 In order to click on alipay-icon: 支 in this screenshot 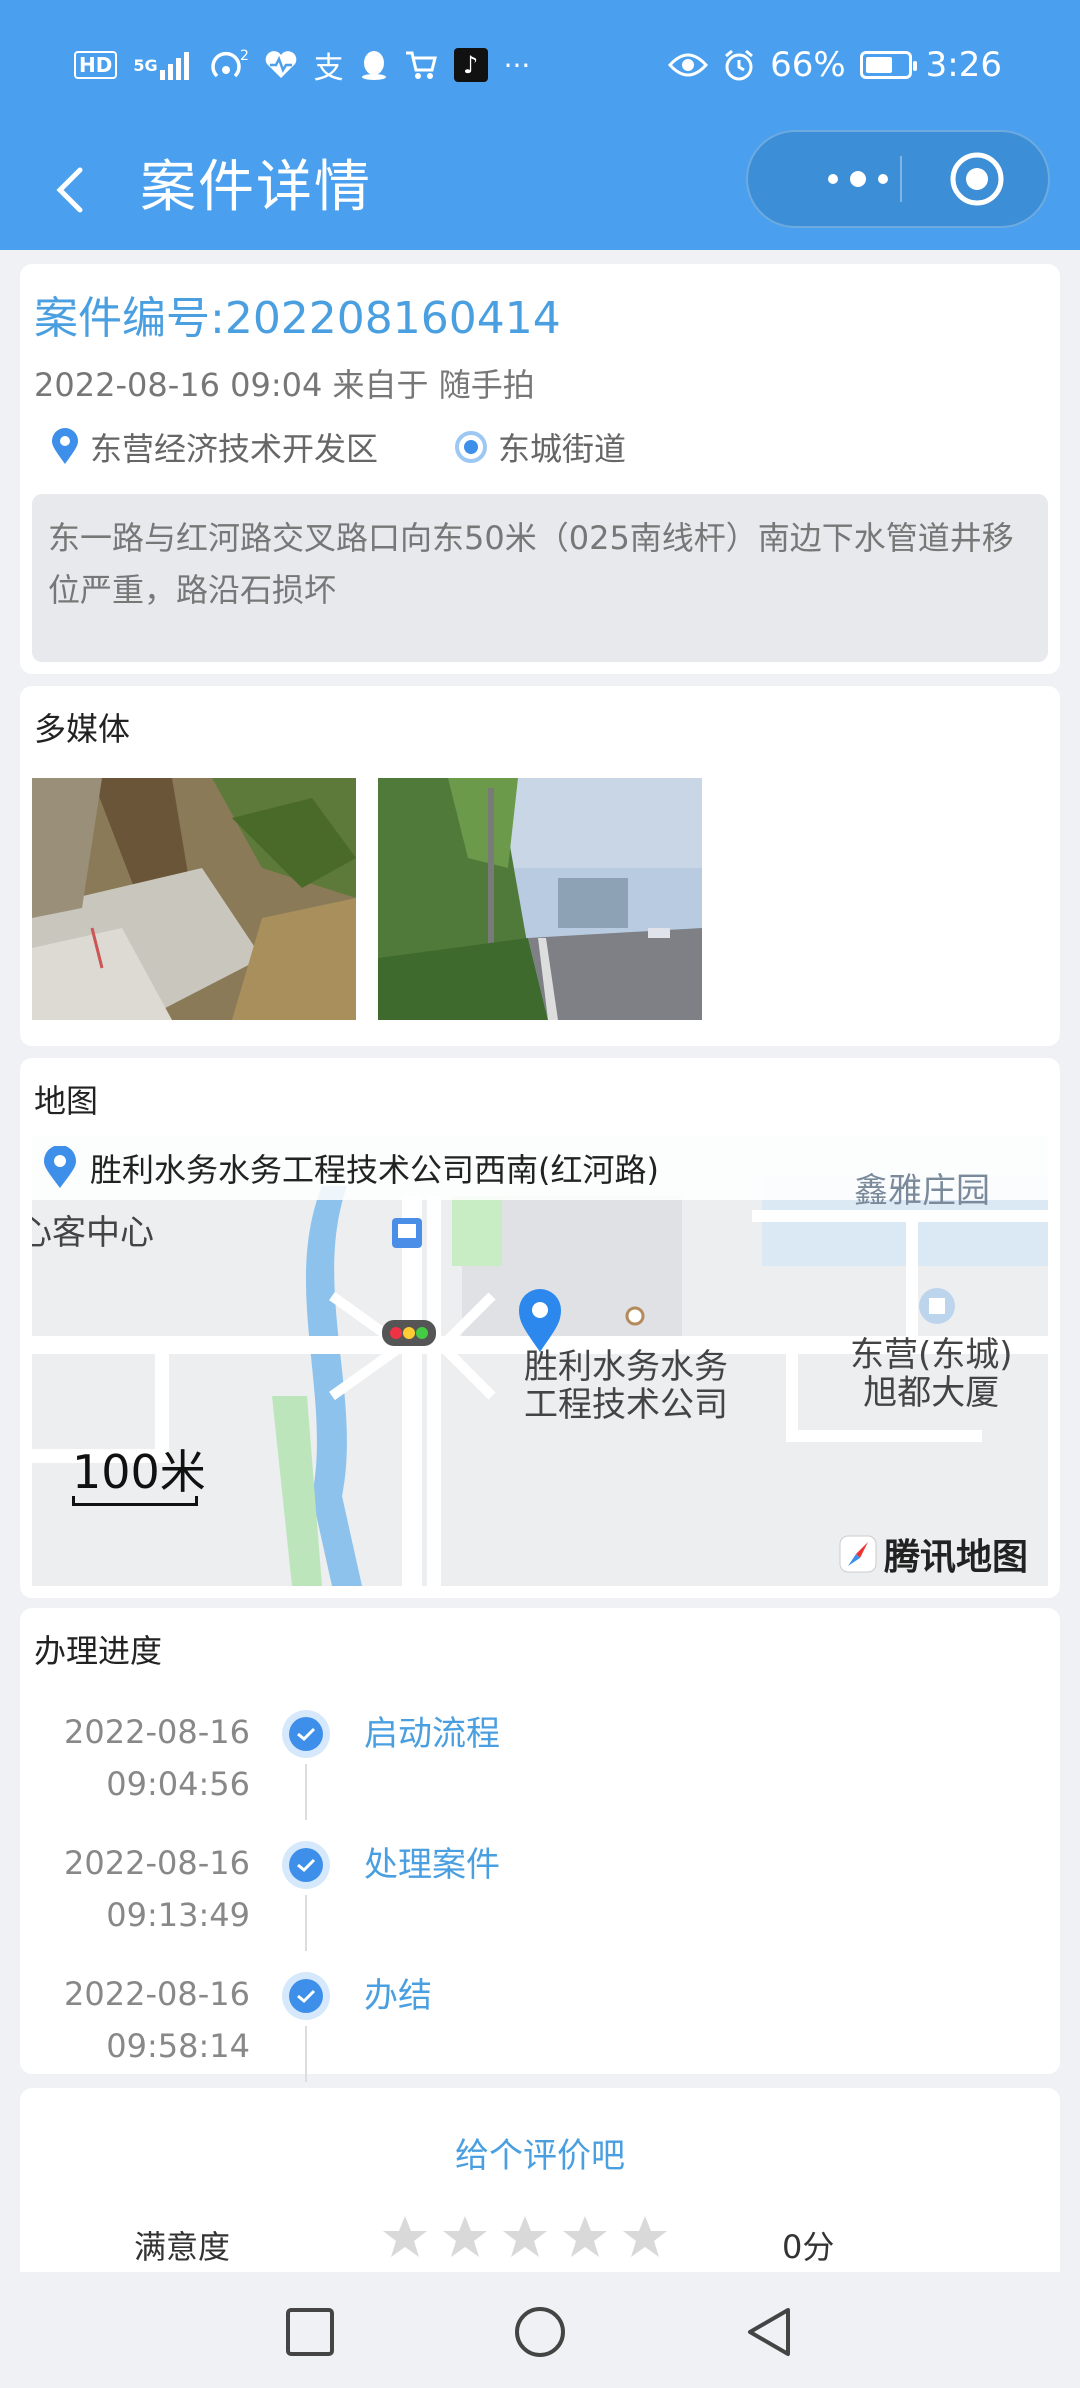, I will do `click(328, 68)`.